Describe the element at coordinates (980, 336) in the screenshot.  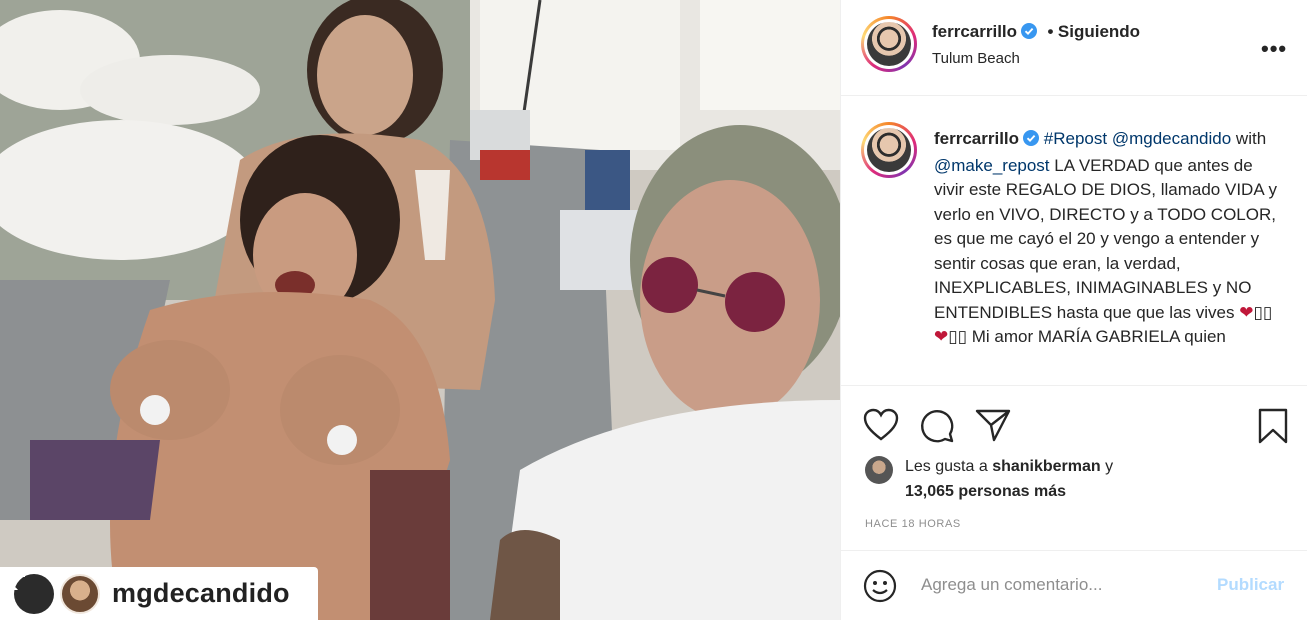
I see `caption-trail: Mi` at that location.